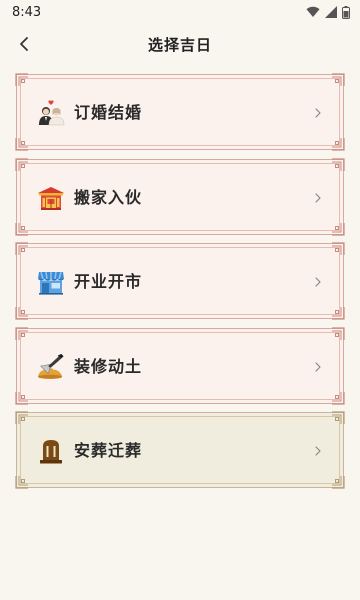 Image resolution: width=360 pixels, height=600 pixels. I want to click on category-label: 开业开市, so click(108, 281).